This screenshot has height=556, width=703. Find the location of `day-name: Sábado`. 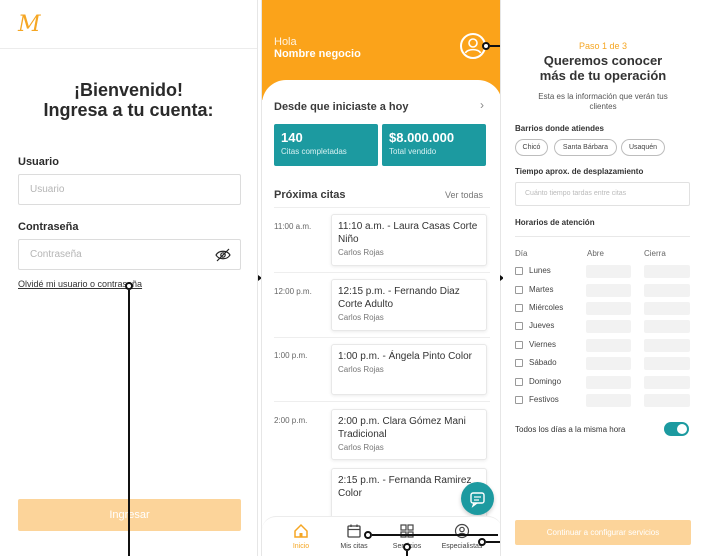

day-name: Sábado is located at coordinates (543, 362).